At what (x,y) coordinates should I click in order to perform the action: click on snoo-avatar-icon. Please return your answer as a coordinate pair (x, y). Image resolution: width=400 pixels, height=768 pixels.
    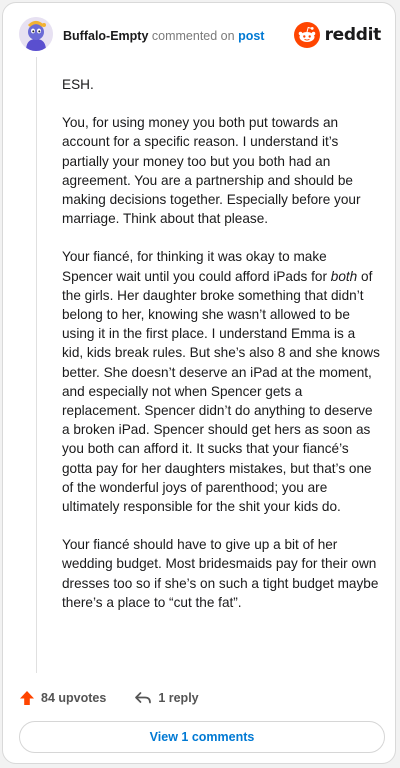
    Looking at the image, I should click on (36, 34).